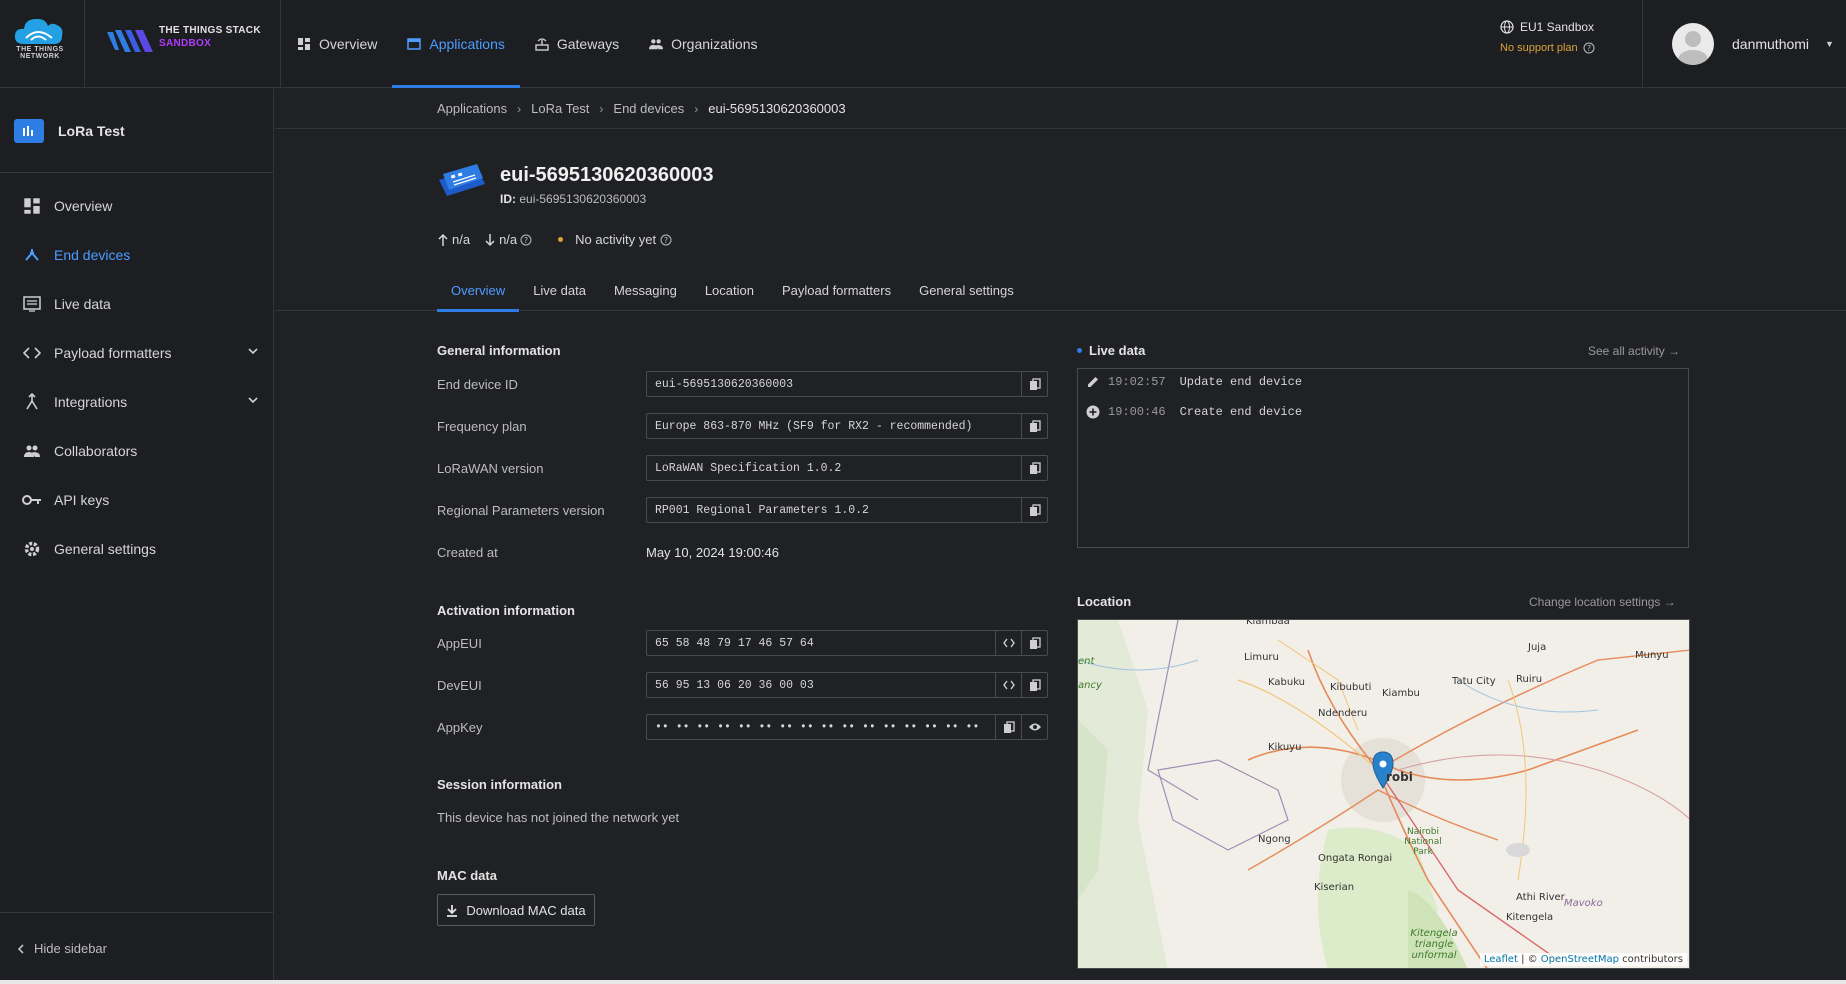 Image resolution: width=1846 pixels, height=984 pixels. I want to click on sidebar-app-header: LoRa Test, so click(136, 131).